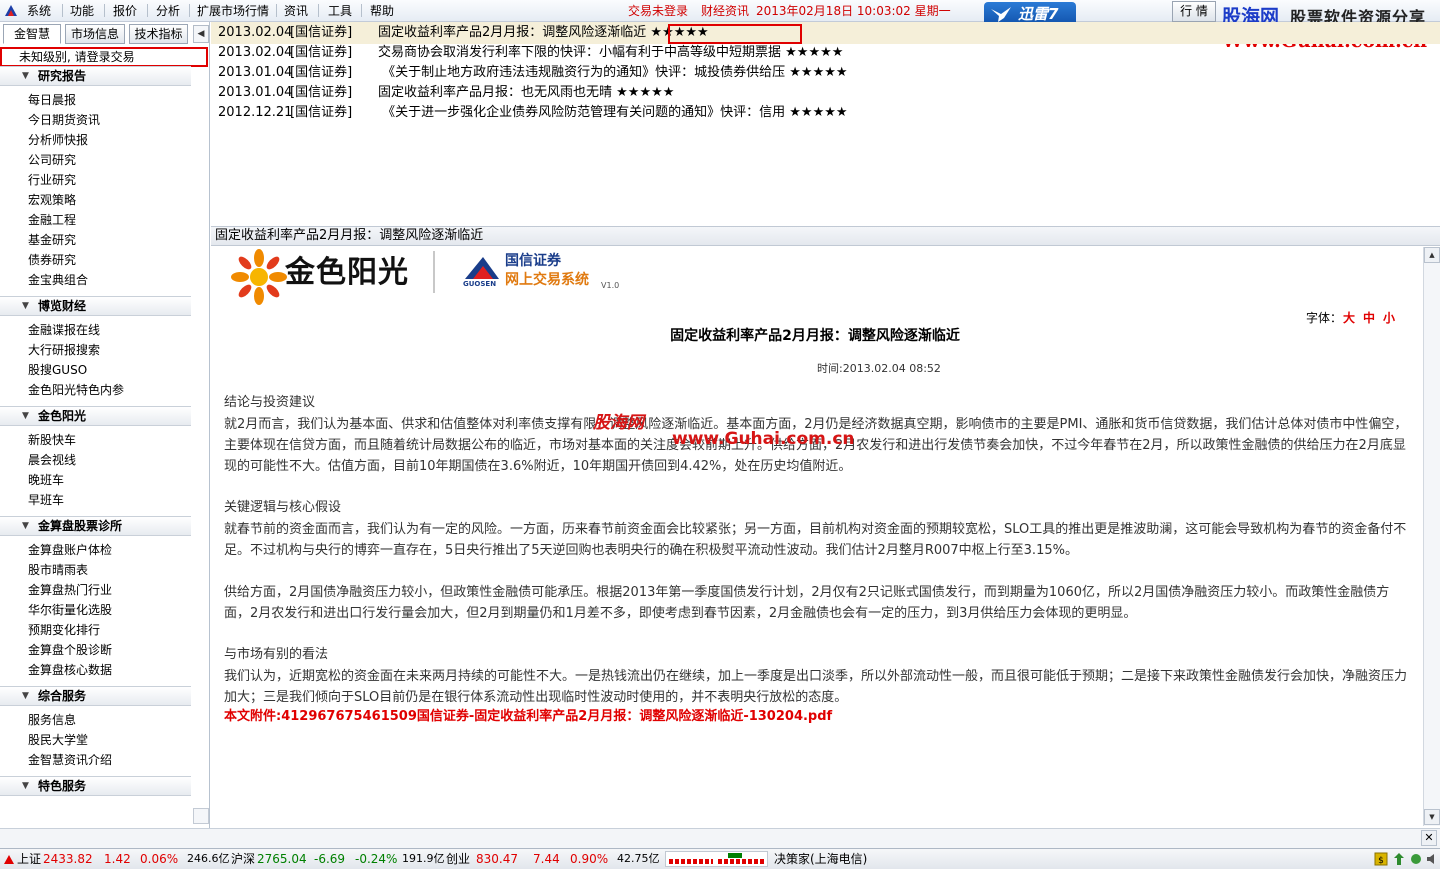  What do you see at coordinates (1429, 838) in the screenshot?
I see `close-icon: ✕` at bounding box center [1429, 838].